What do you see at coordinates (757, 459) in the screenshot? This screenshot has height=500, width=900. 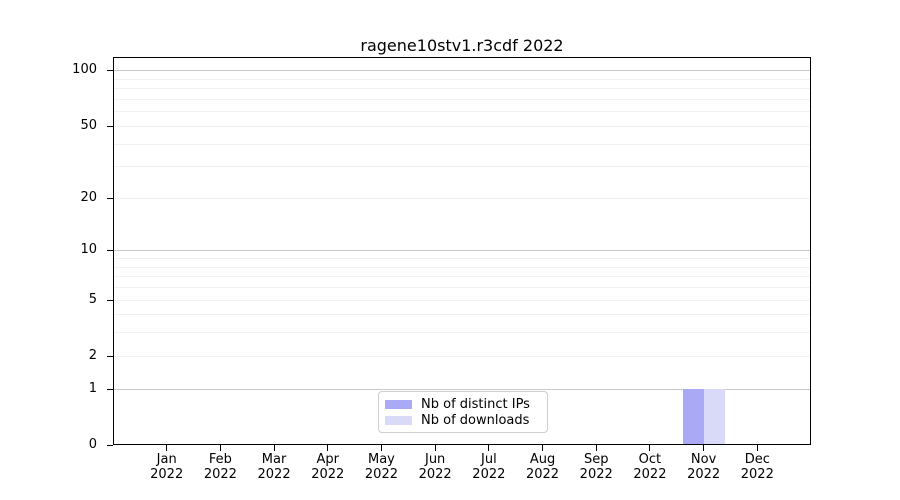 I see `x-tick-label-month: Dec` at bounding box center [757, 459].